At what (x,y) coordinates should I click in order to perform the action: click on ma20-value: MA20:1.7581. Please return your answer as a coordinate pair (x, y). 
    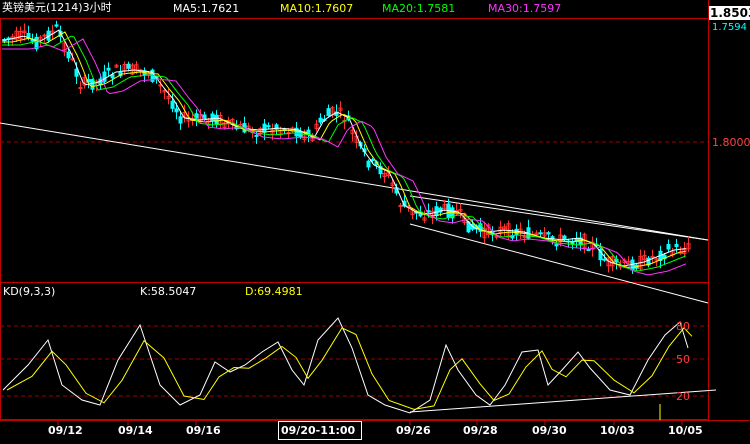
    Looking at the image, I should click on (419, 8).